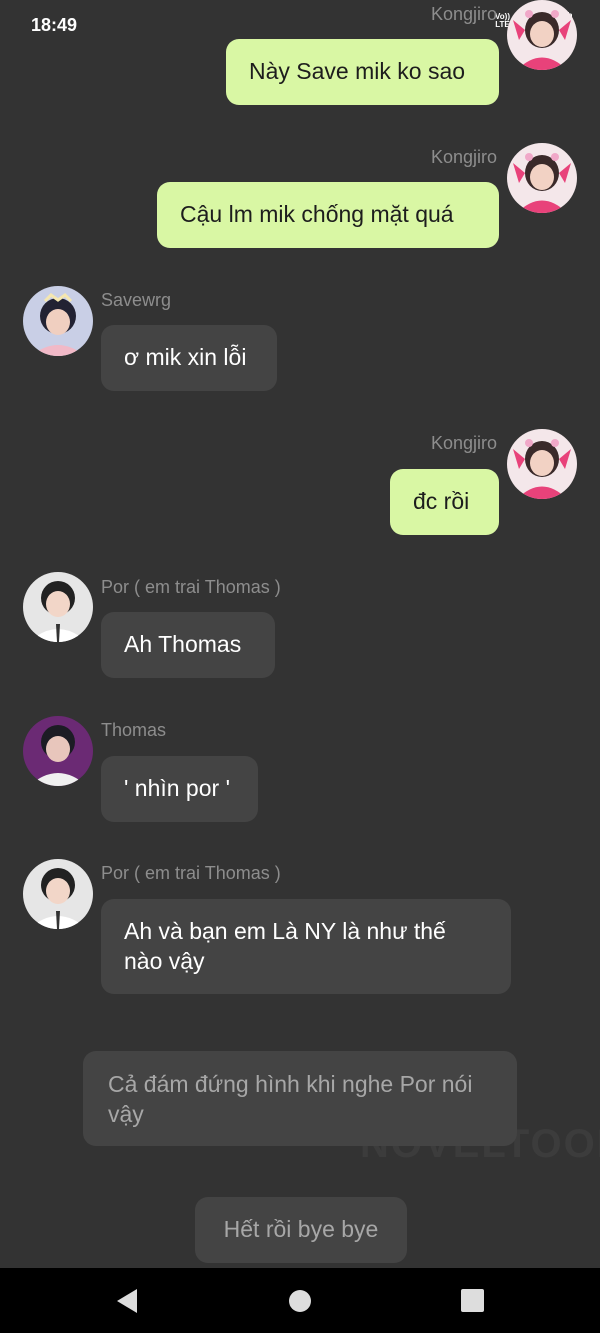 The height and width of the screenshot is (1333, 600). I want to click on home-icon, so click(300, 1301).